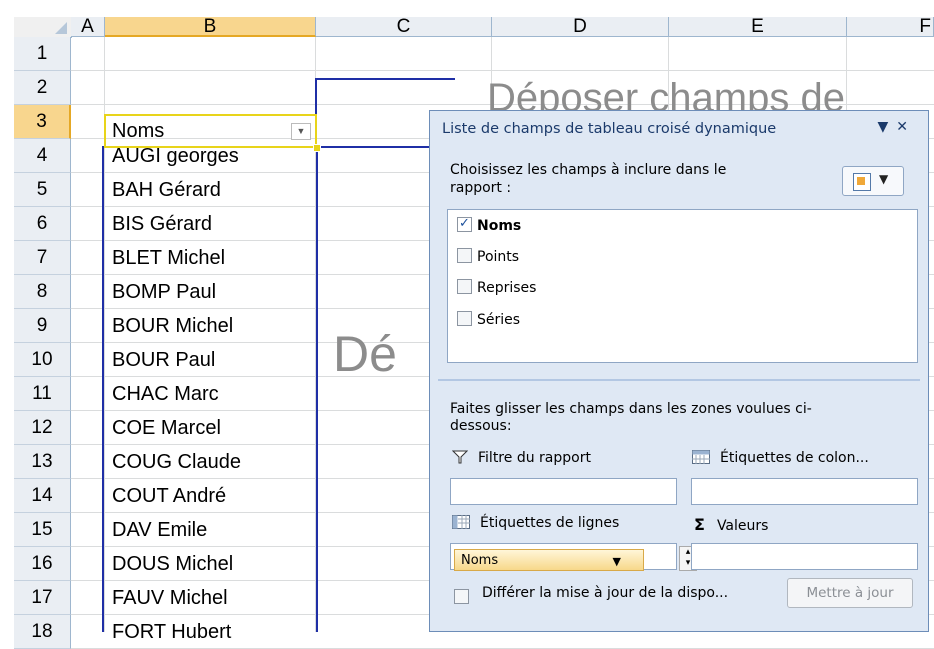  I want to click on row-header-7: 7, so click(42, 258).